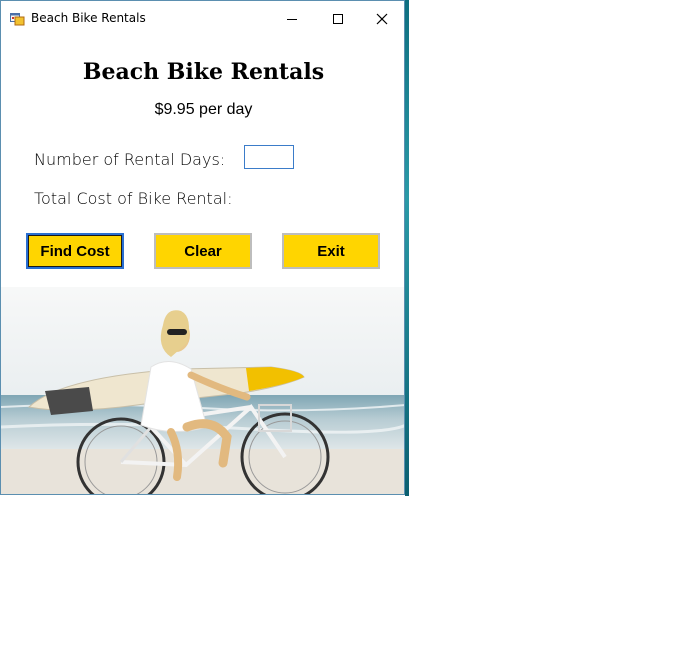  What do you see at coordinates (331, 251) in the screenshot?
I see `exit-button: Exit` at bounding box center [331, 251].